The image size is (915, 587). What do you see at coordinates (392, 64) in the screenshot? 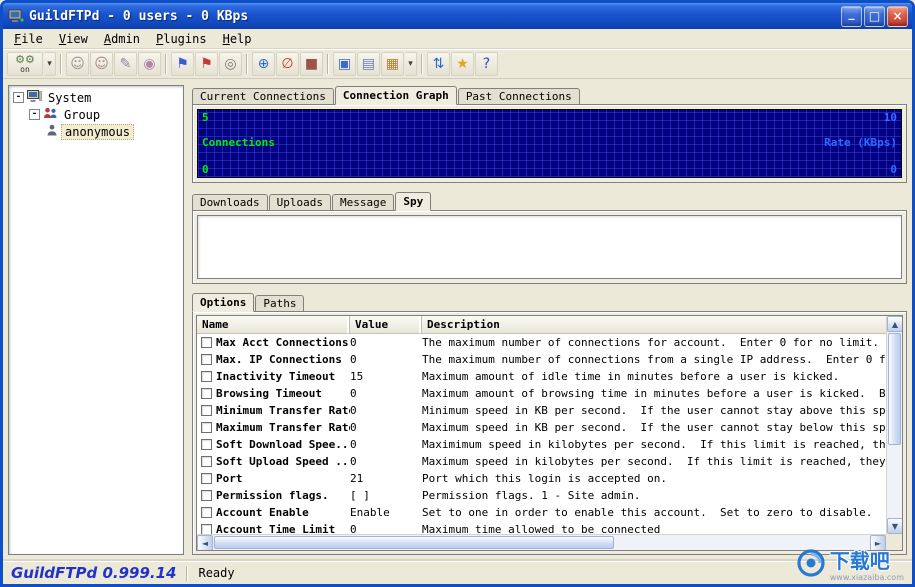
I see `statistics-button: ▦` at bounding box center [392, 64].